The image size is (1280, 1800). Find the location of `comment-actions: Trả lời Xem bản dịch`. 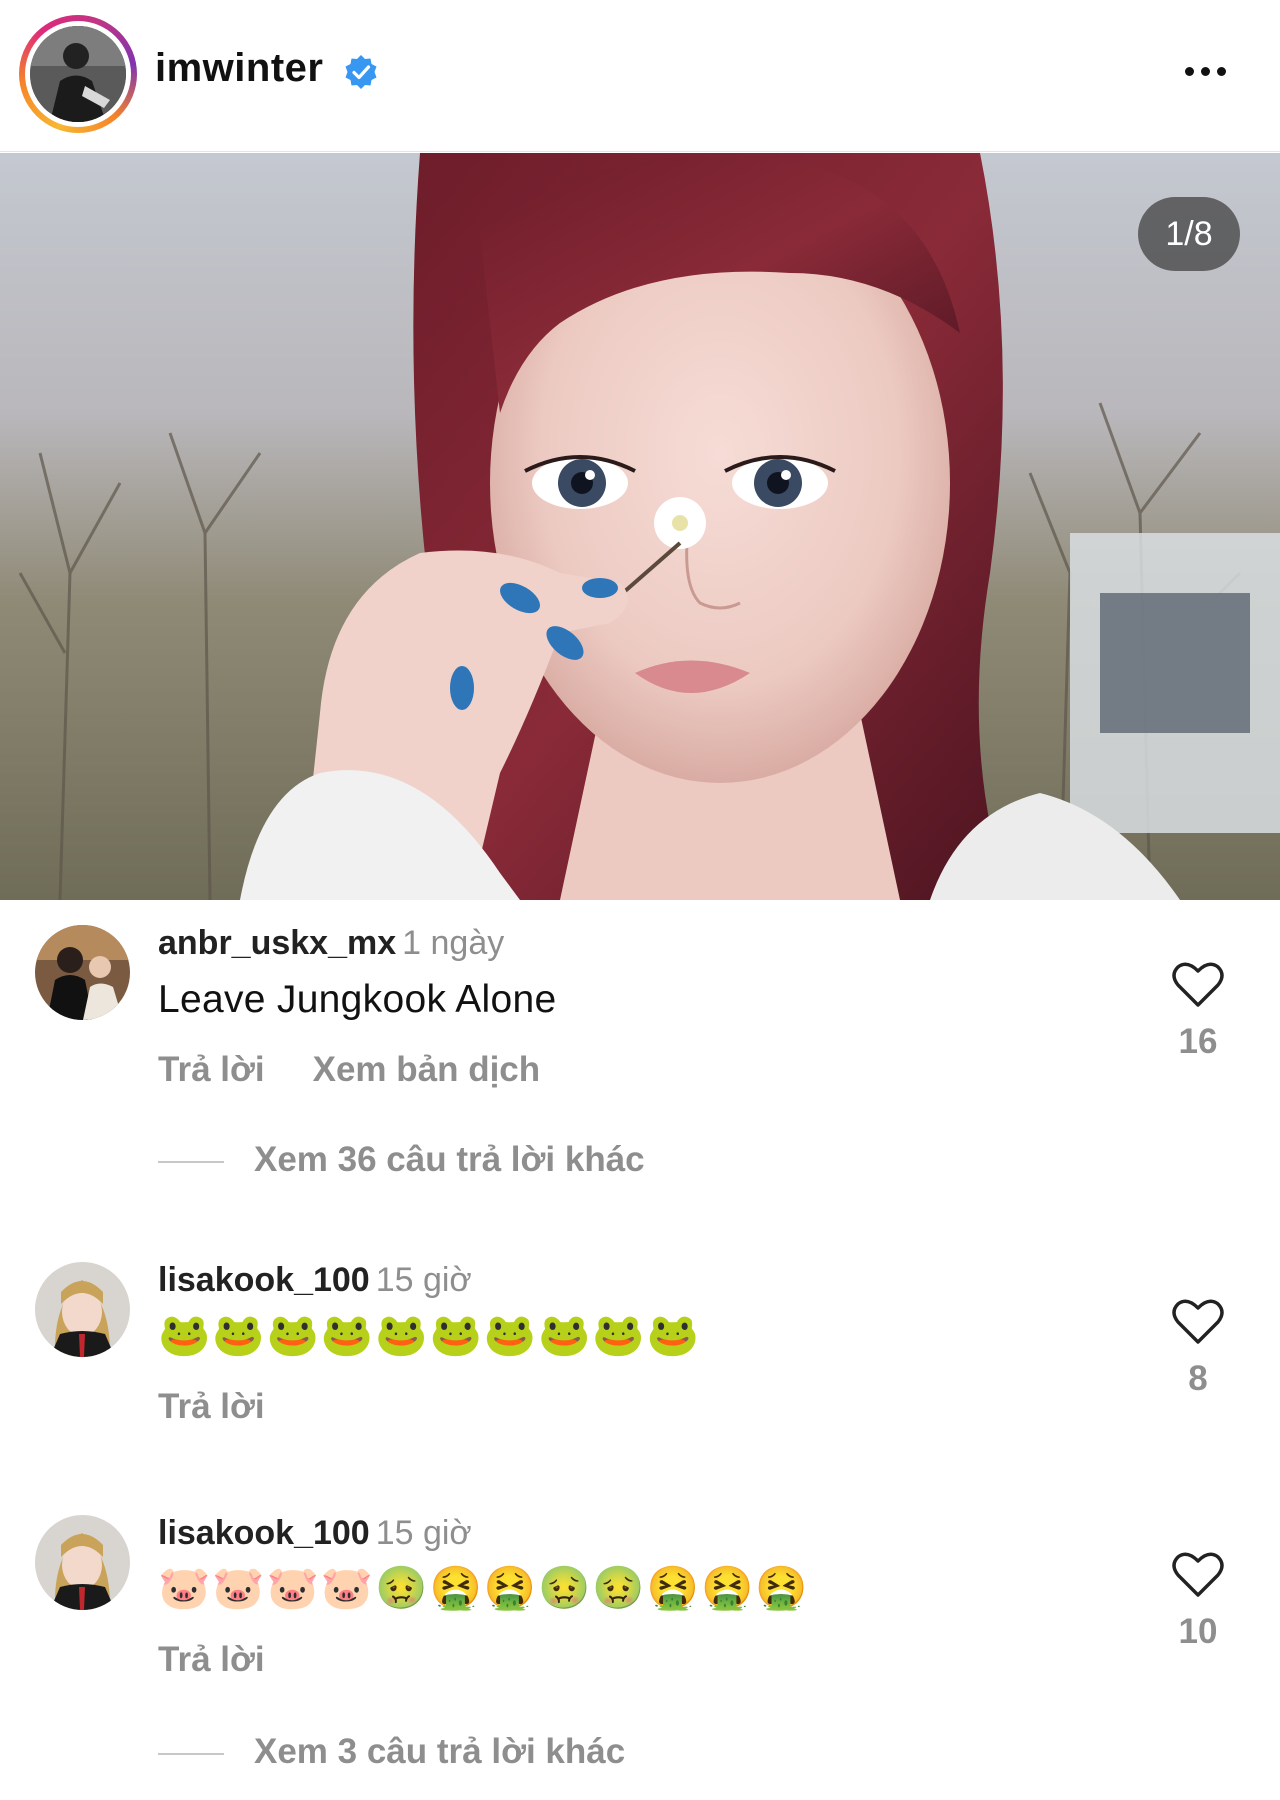

comment-actions: Trả lời Xem bản dịch is located at coordinates (373, 1070).